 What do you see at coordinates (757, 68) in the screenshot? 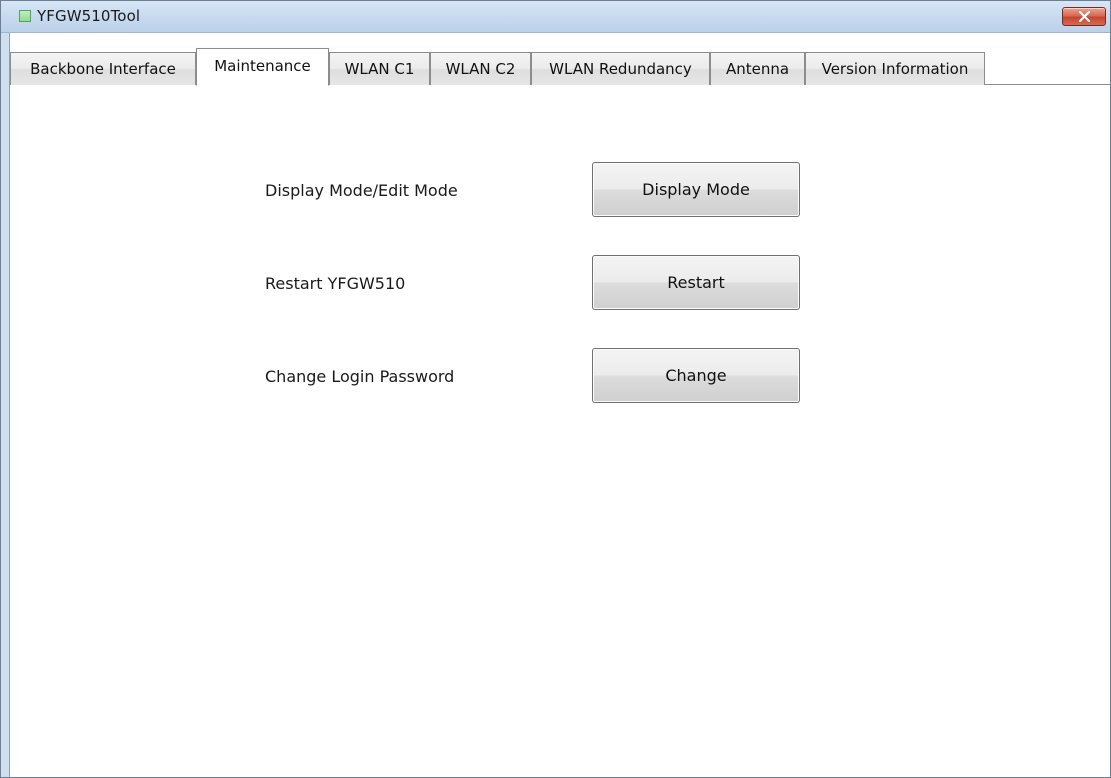
I see `tab-antenna: Antenna` at bounding box center [757, 68].